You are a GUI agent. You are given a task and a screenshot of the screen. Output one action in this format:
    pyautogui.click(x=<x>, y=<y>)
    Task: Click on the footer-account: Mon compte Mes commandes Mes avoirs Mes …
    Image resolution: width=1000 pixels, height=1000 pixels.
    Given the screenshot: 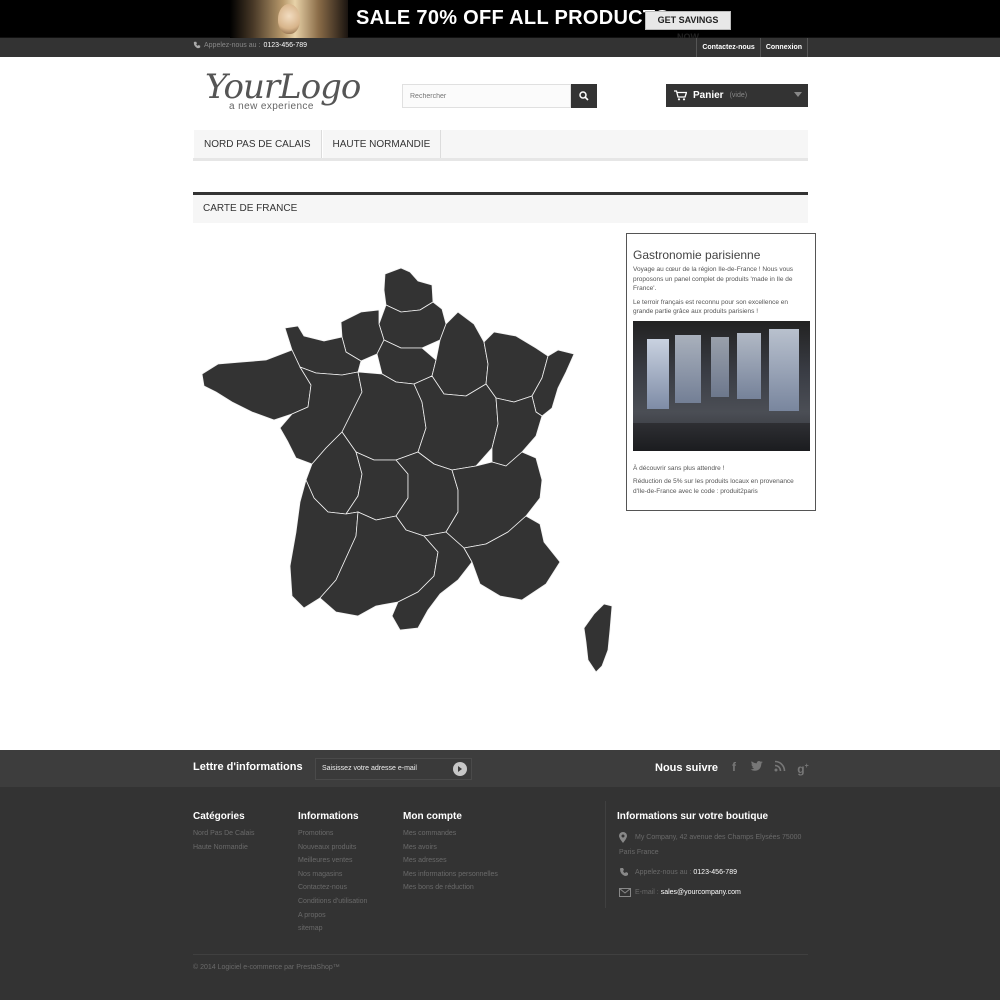 What is the action you would take?
    pyautogui.click(x=450, y=853)
    